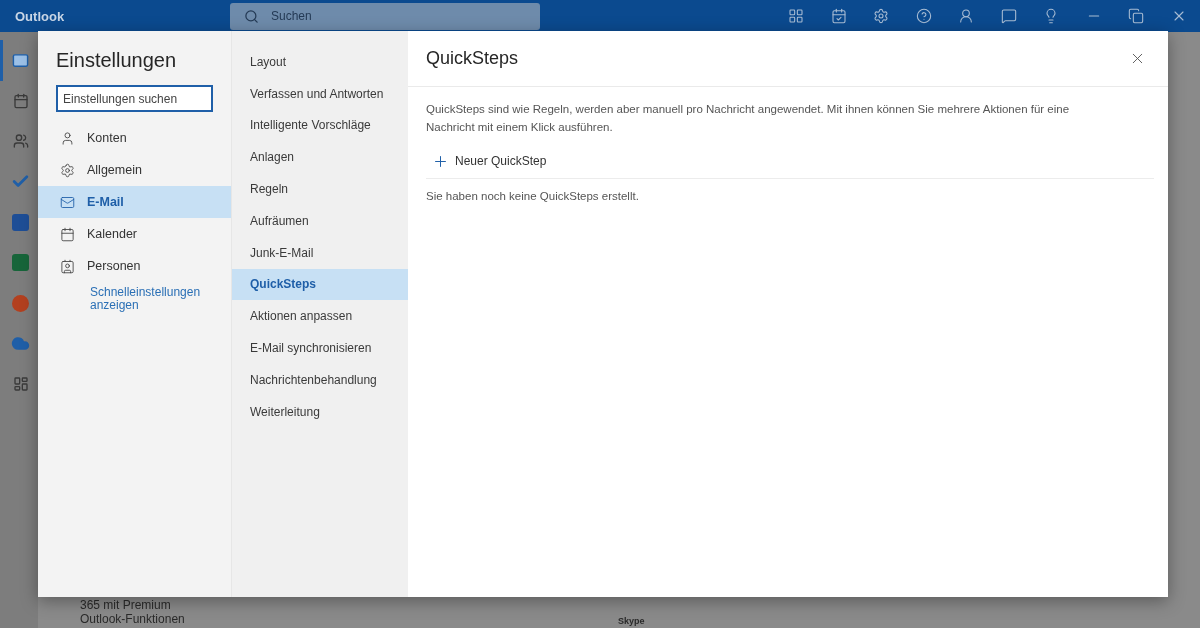 Image resolution: width=1200 pixels, height=628 pixels. Describe the element at coordinates (134, 234) in the screenshot. I see `category-item: Kalender` at that location.